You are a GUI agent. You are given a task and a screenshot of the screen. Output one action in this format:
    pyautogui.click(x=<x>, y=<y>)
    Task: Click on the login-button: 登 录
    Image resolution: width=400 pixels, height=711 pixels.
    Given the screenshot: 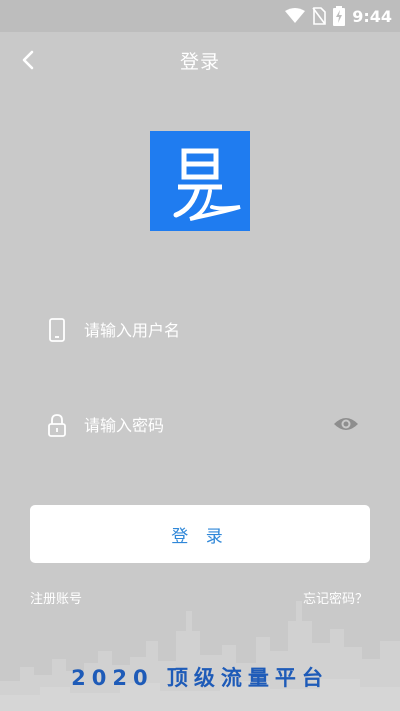 What is the action you would take?
    pyautogui.click(x=200, y=534)
    